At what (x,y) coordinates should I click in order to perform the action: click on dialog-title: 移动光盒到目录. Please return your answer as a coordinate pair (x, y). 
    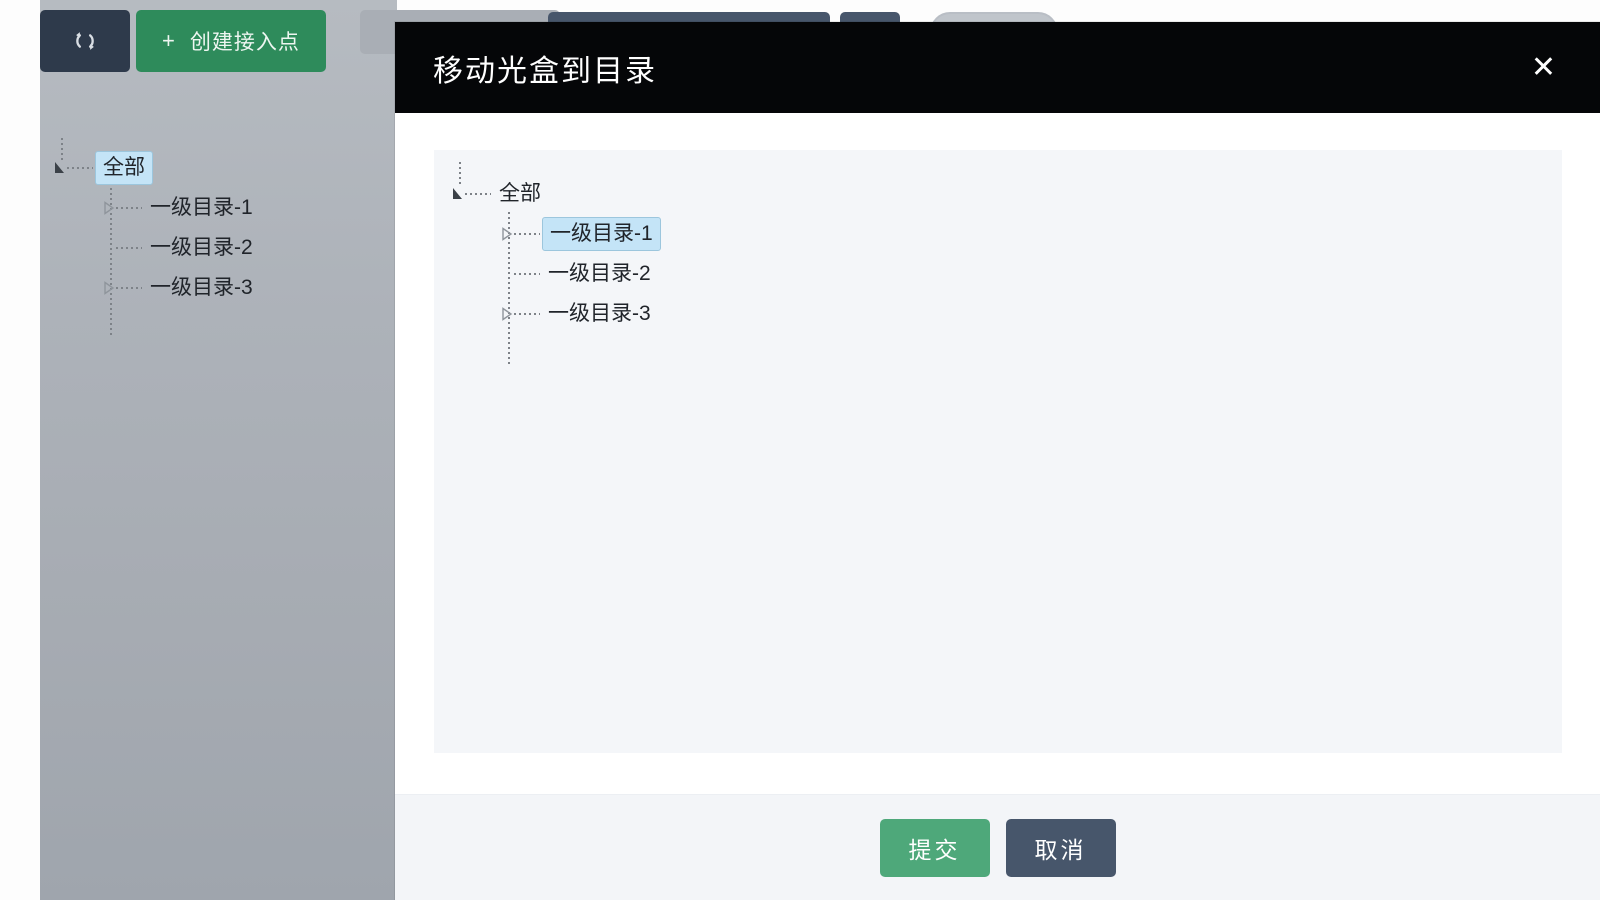
    Looking at the image, I should click on (545, 71).